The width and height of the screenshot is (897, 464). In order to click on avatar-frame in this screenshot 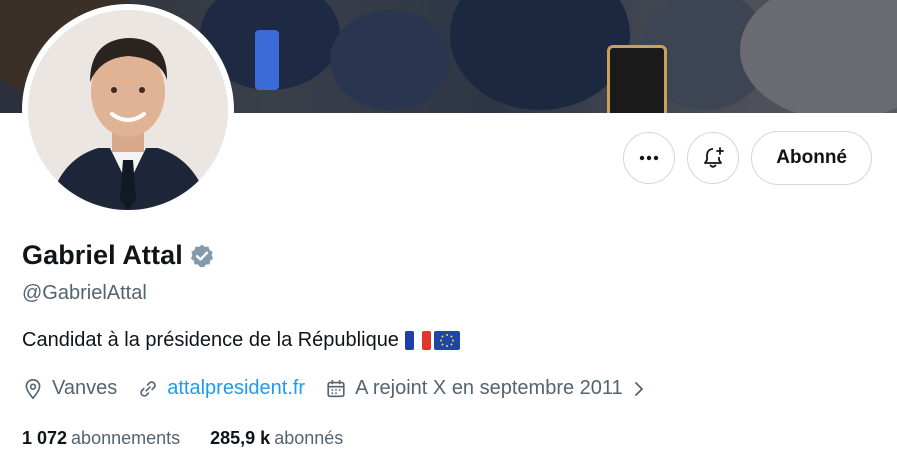, I will do `click(128, 110)`.